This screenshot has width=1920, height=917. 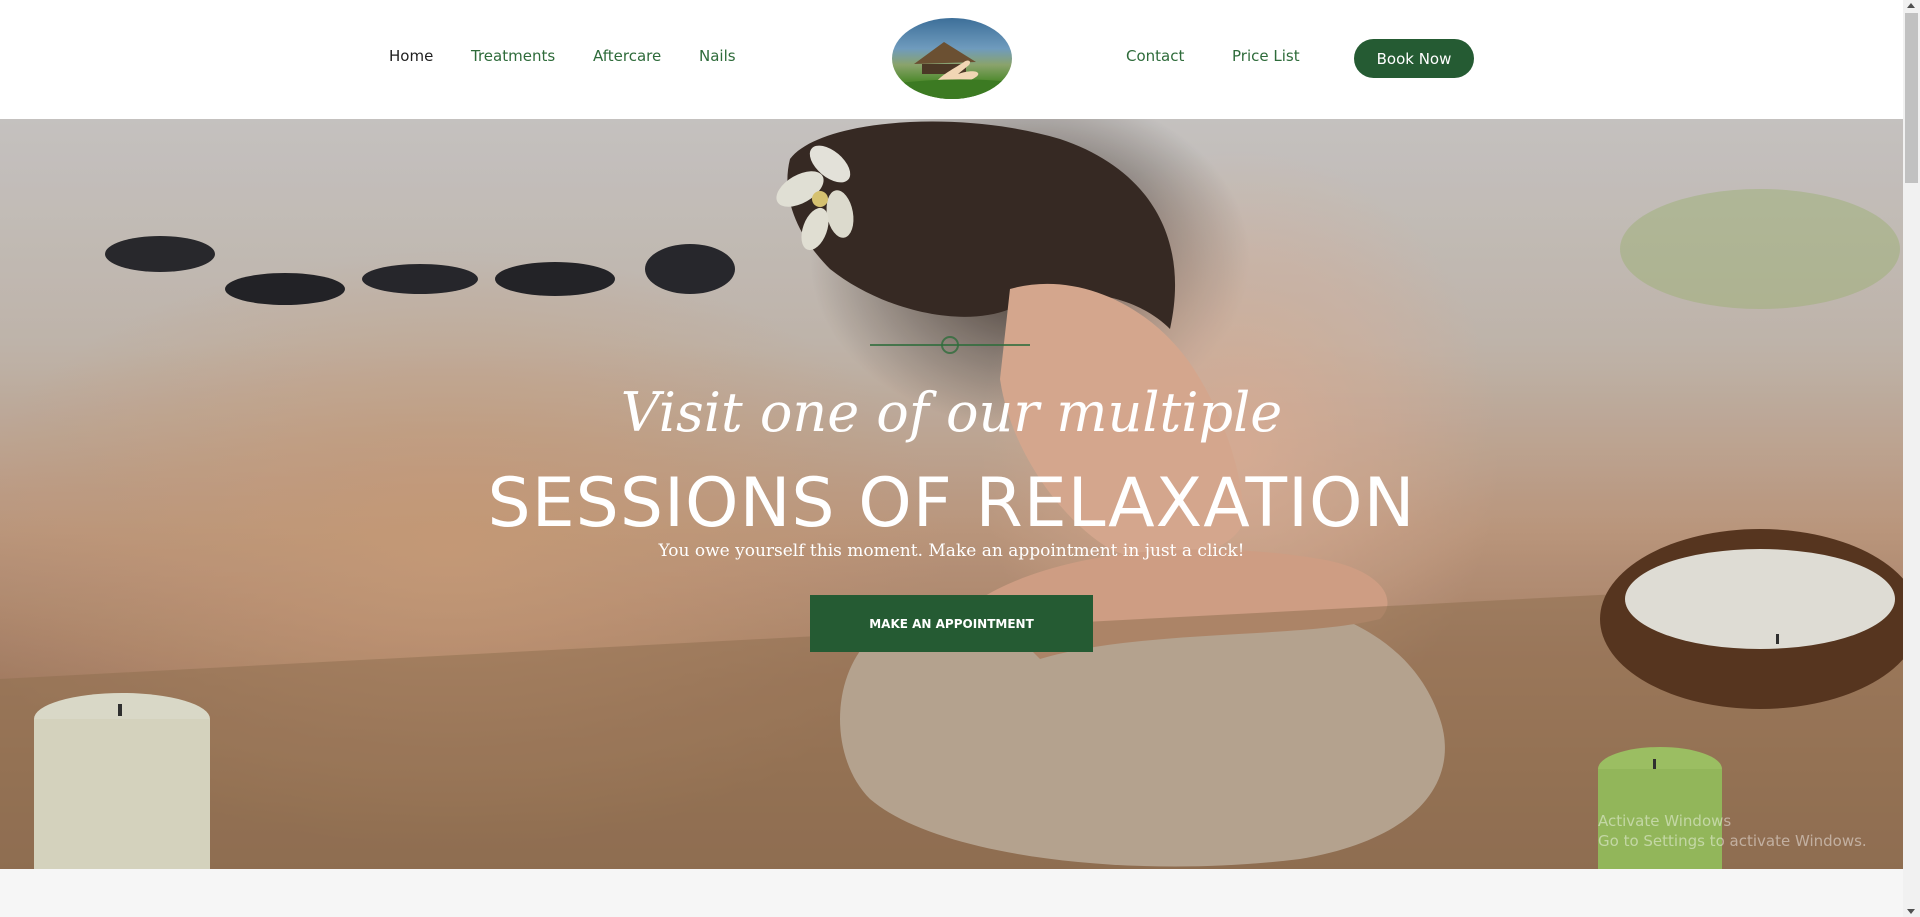 What do you see at coordinates (1911, 911) in the screenshot?
I see `scroll-down-icon` at bounding box center [1911, 911].